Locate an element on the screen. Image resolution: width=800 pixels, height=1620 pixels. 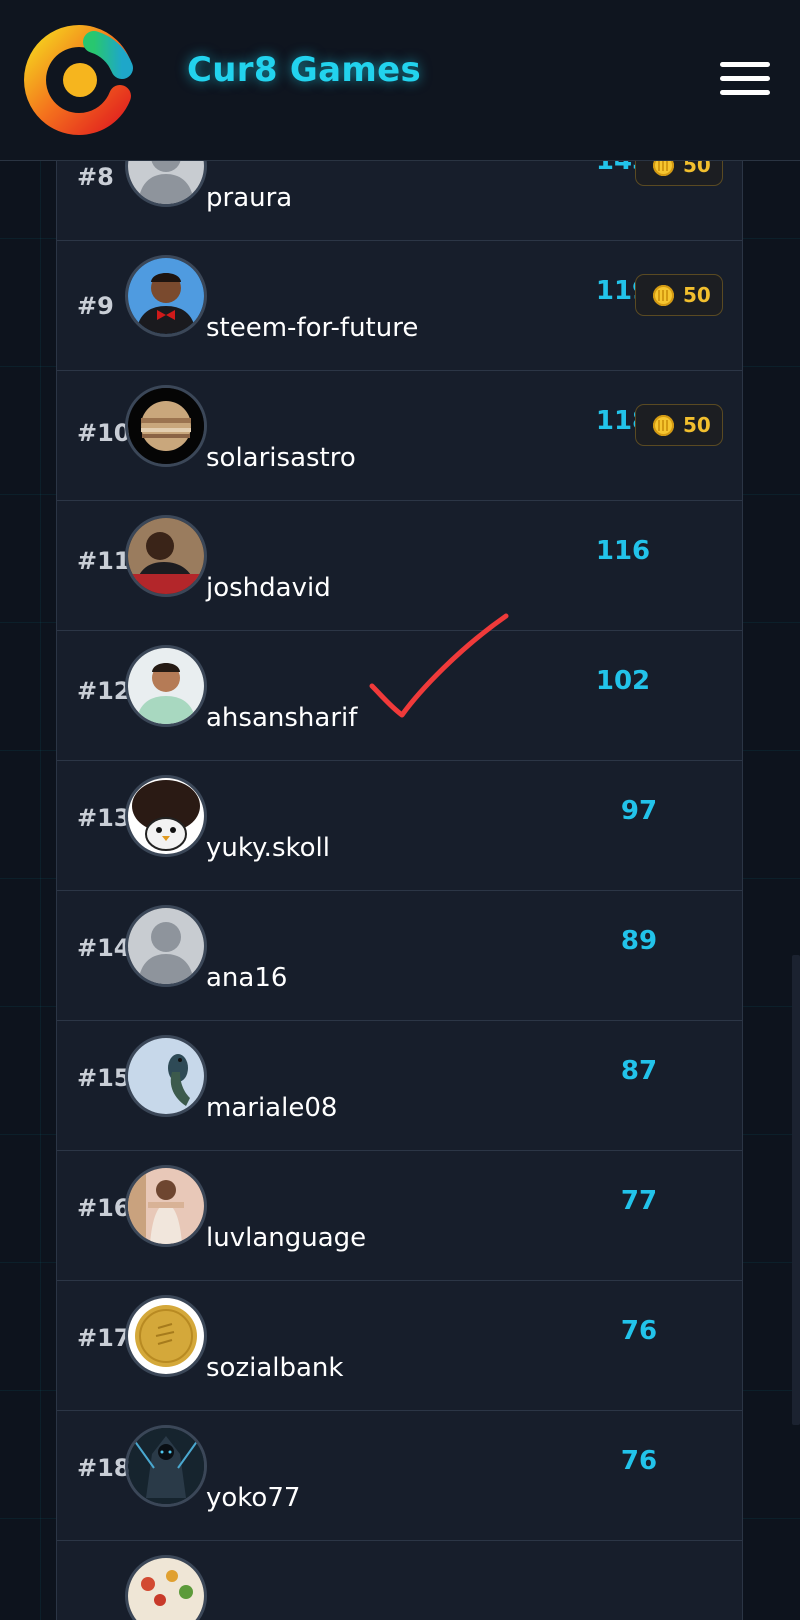
avatar-photo-woman is located at coordinates (166, 1206).